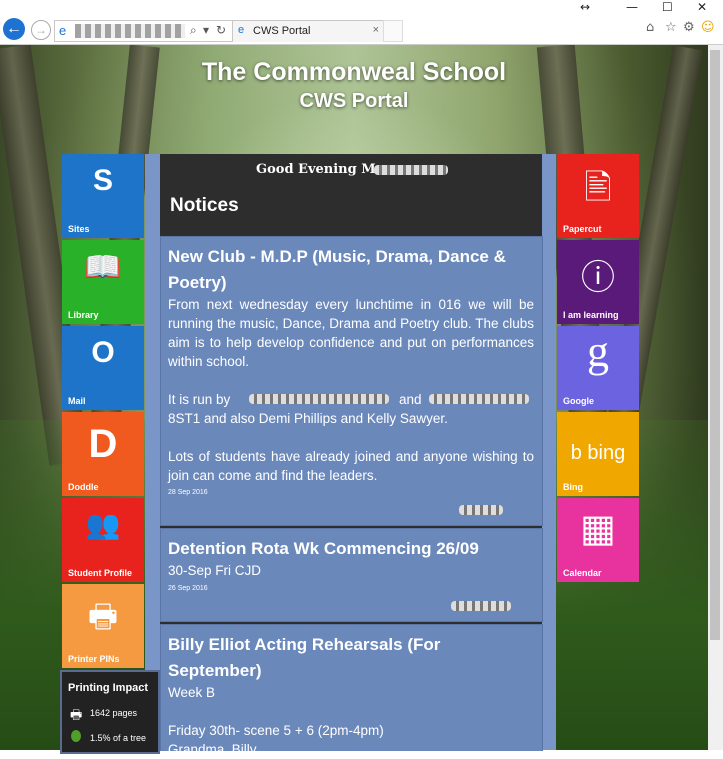  I want to click on calendar-icon: ▦, so click(598, 529).